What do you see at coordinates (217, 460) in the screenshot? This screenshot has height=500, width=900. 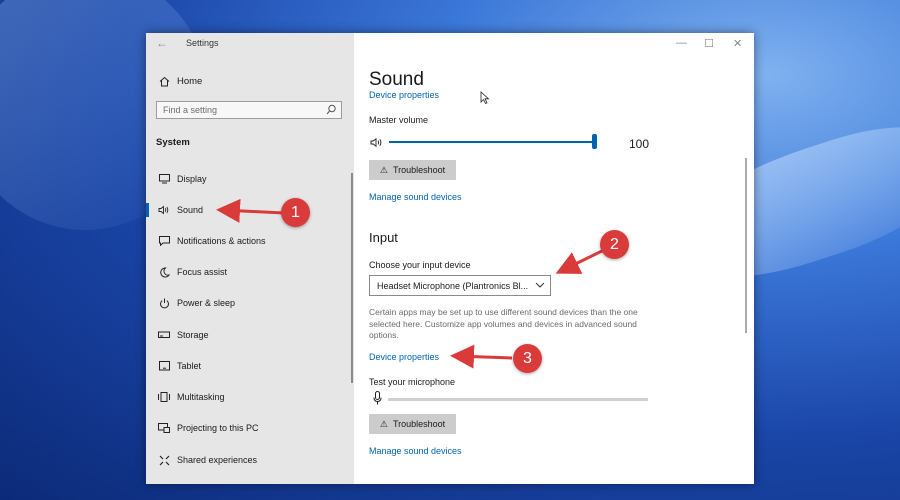 I see `sidebar-item-label: Shared experiences` at bounding box center [217, 460].